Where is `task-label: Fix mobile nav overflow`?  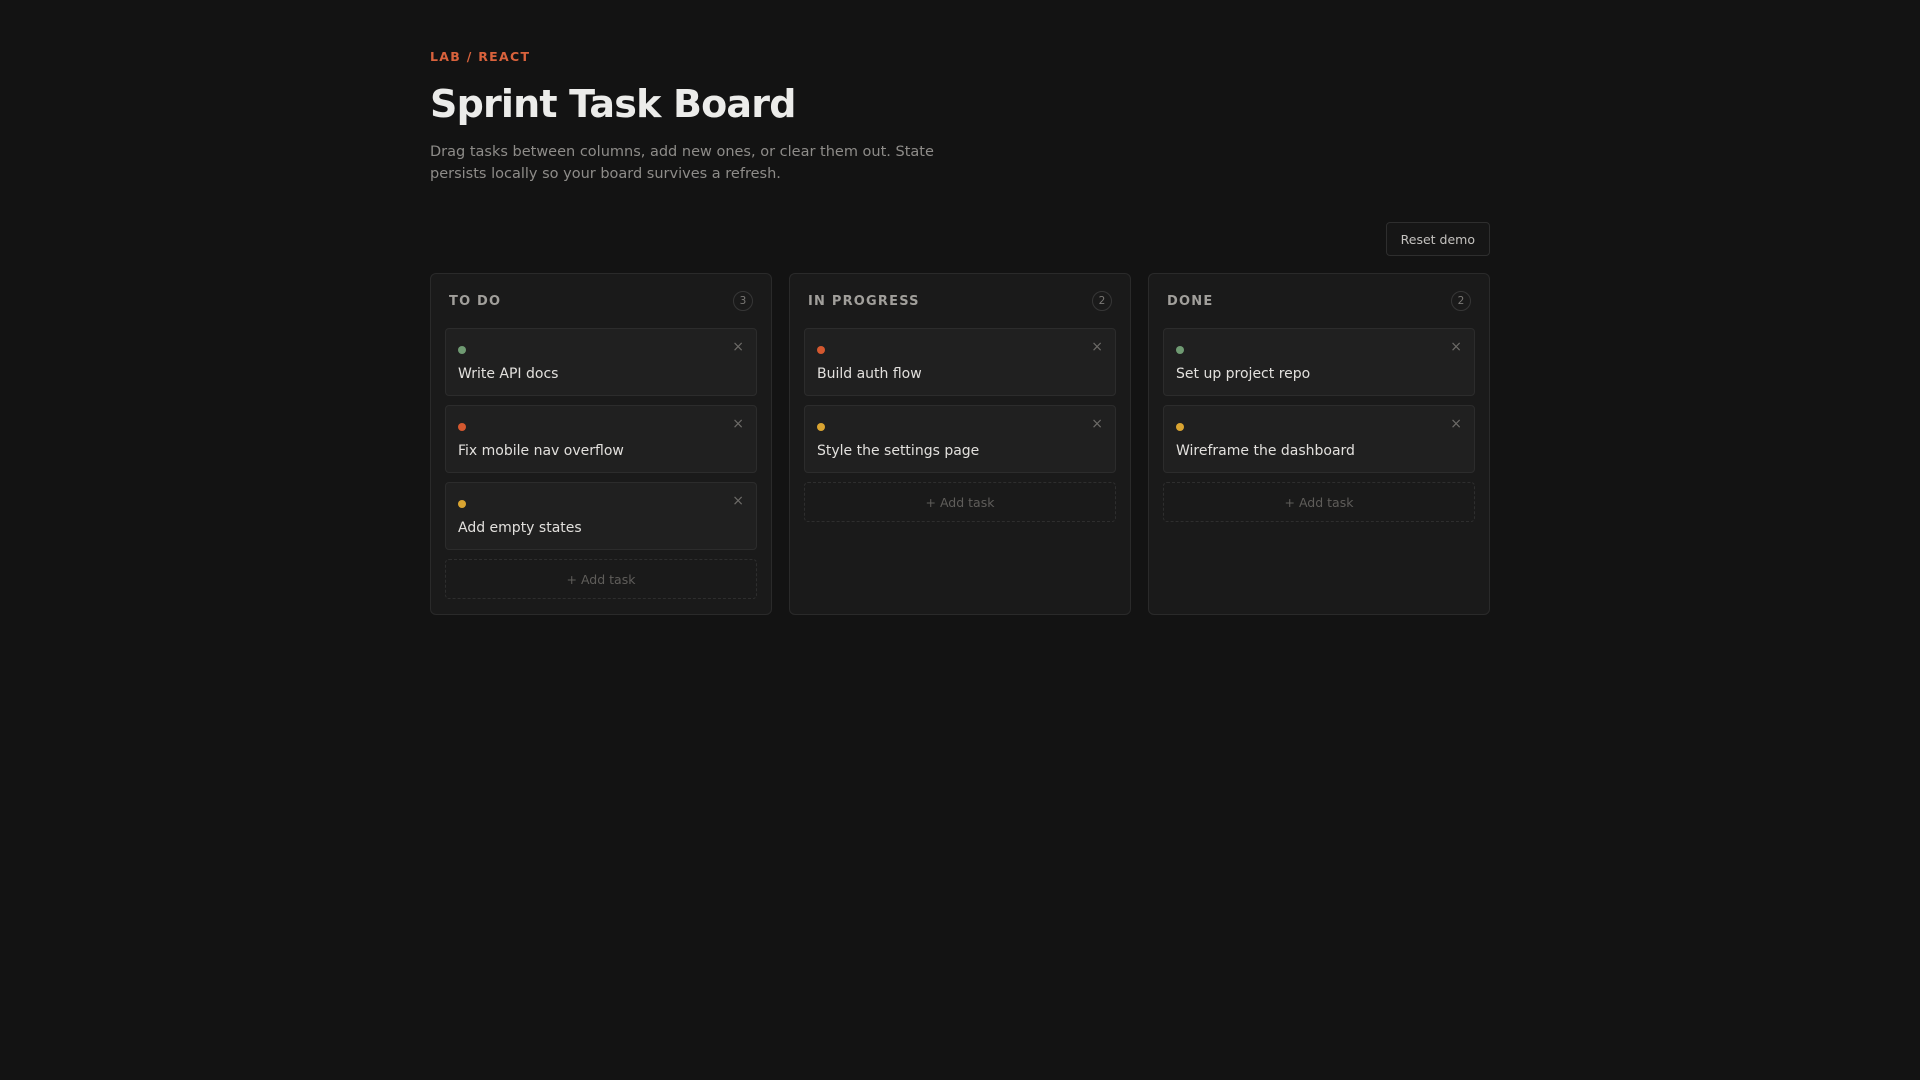
task-label: Fix mobile nav overflow is located at coordinates (541, 451).